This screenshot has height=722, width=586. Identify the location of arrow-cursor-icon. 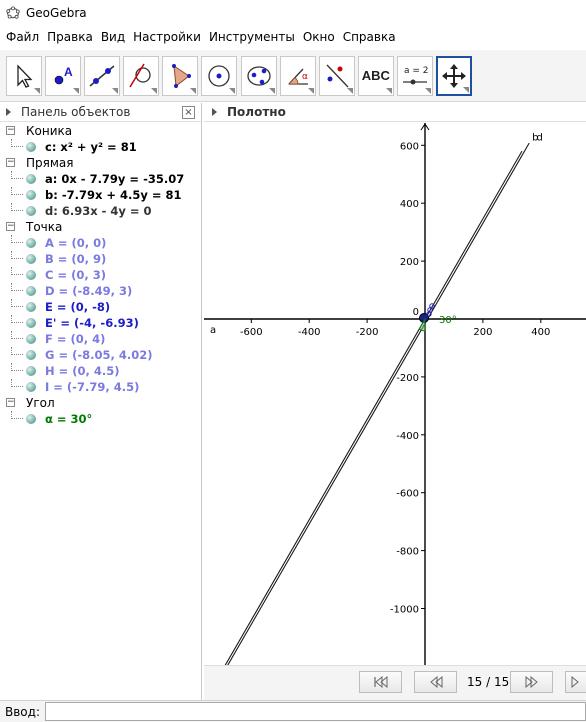
(25, 75).